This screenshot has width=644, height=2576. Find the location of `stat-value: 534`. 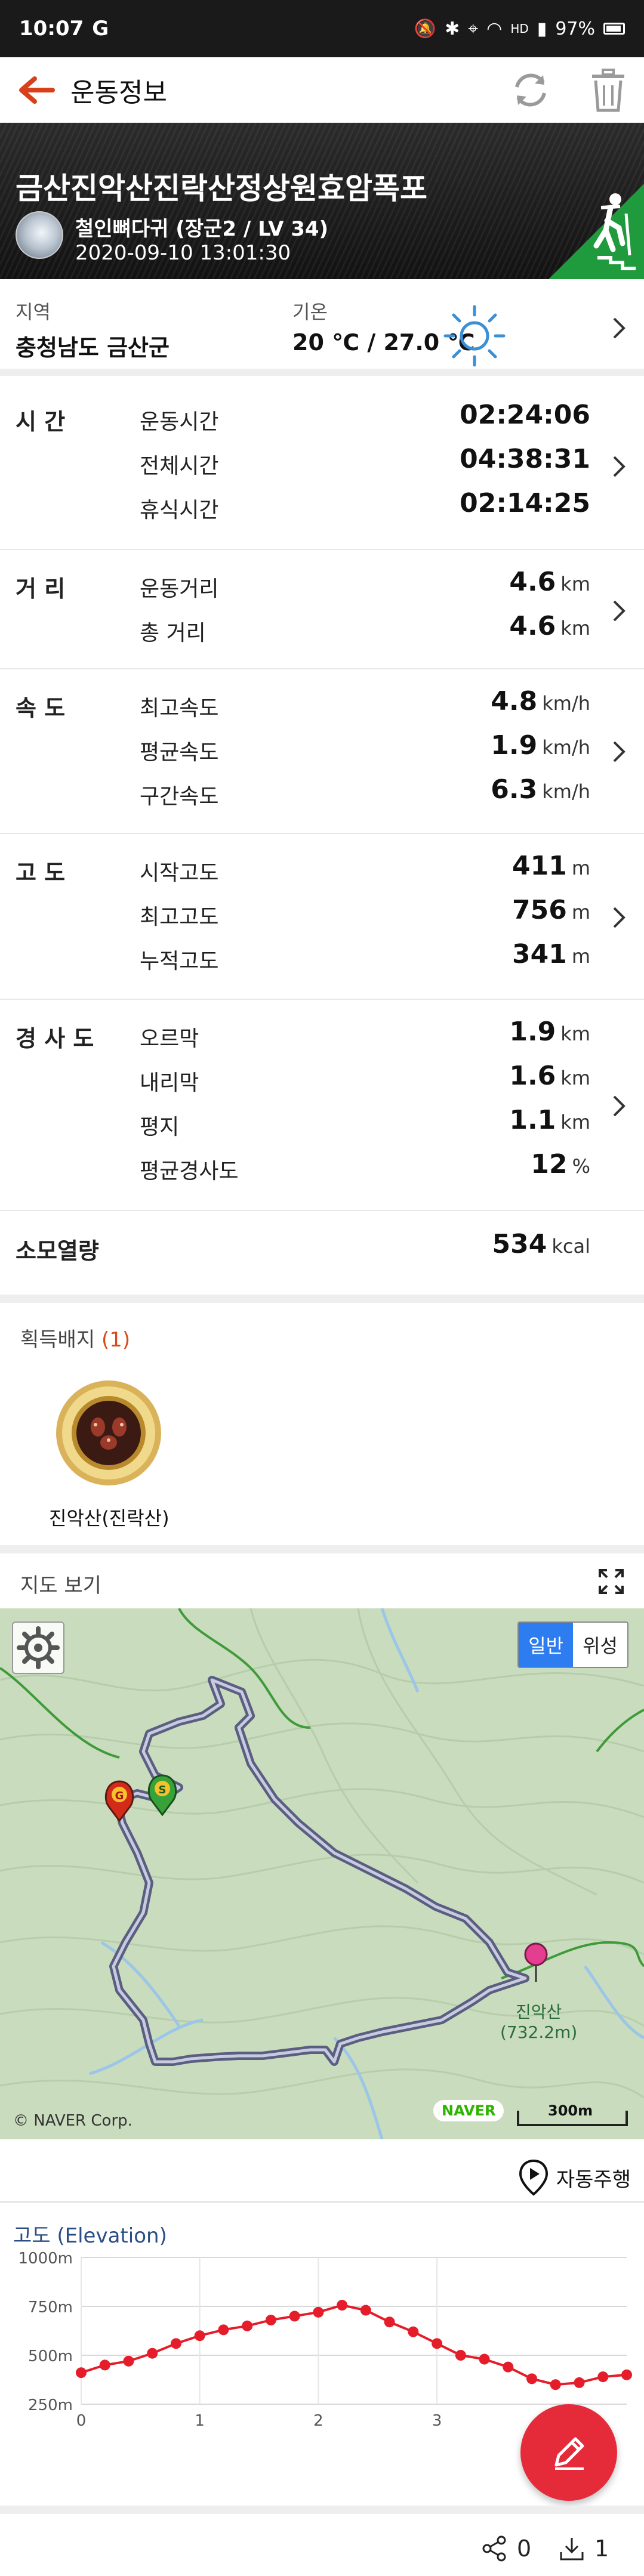

stat-value: 534 is located at coordinates (519, 1244).